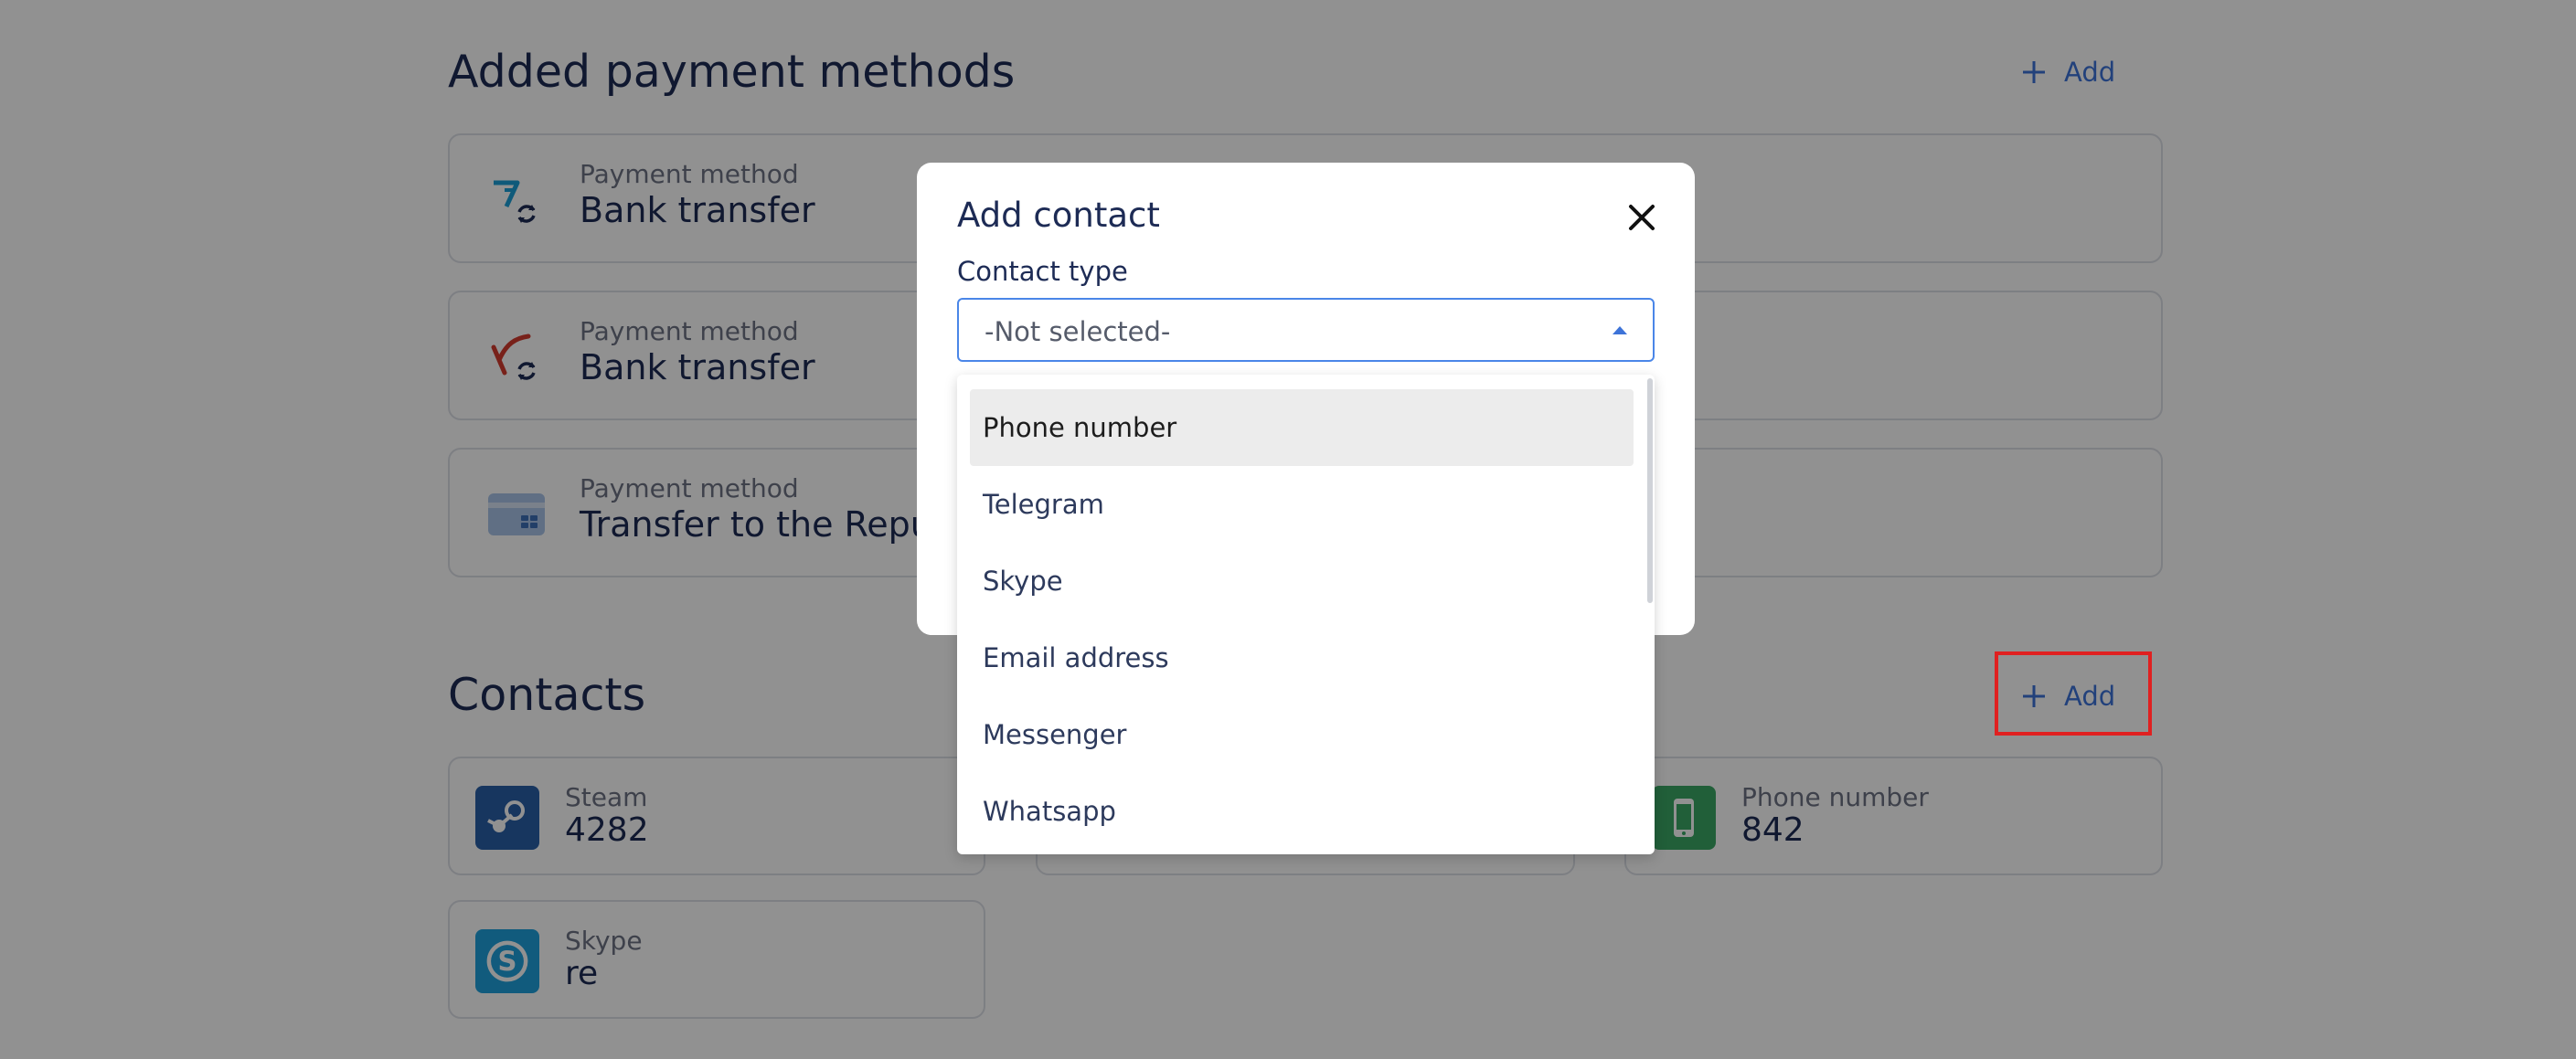 This screenshot has width=2576, height=1059. Describe the element at coordinates (2073, 693) in the screenshot. I see `highlight-box` at that location.